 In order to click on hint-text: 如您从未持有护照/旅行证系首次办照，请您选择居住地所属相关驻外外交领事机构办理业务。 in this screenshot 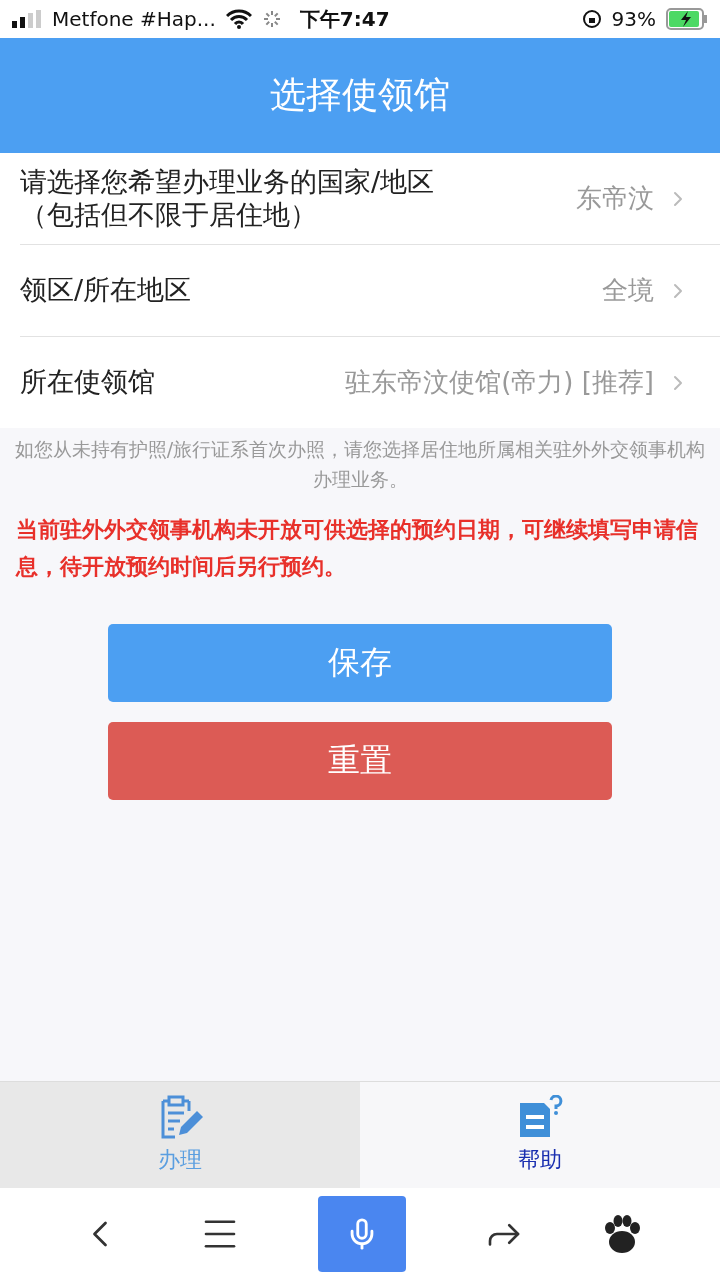, I will do `click(360, 465)`.